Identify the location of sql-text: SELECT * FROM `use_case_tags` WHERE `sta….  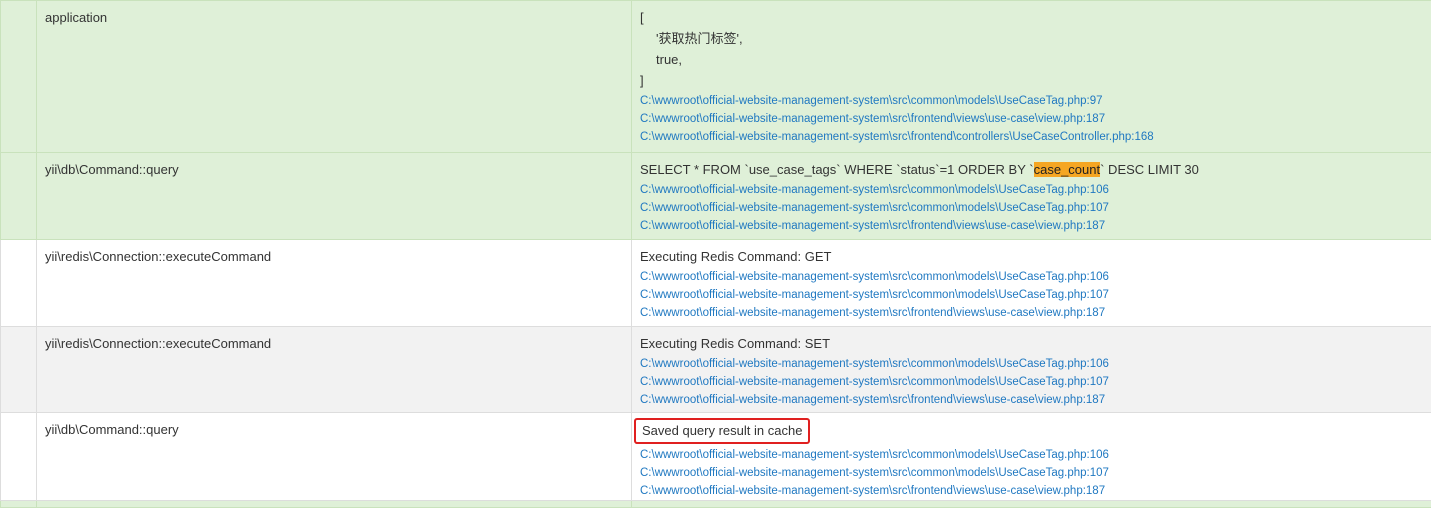
(837, 169).